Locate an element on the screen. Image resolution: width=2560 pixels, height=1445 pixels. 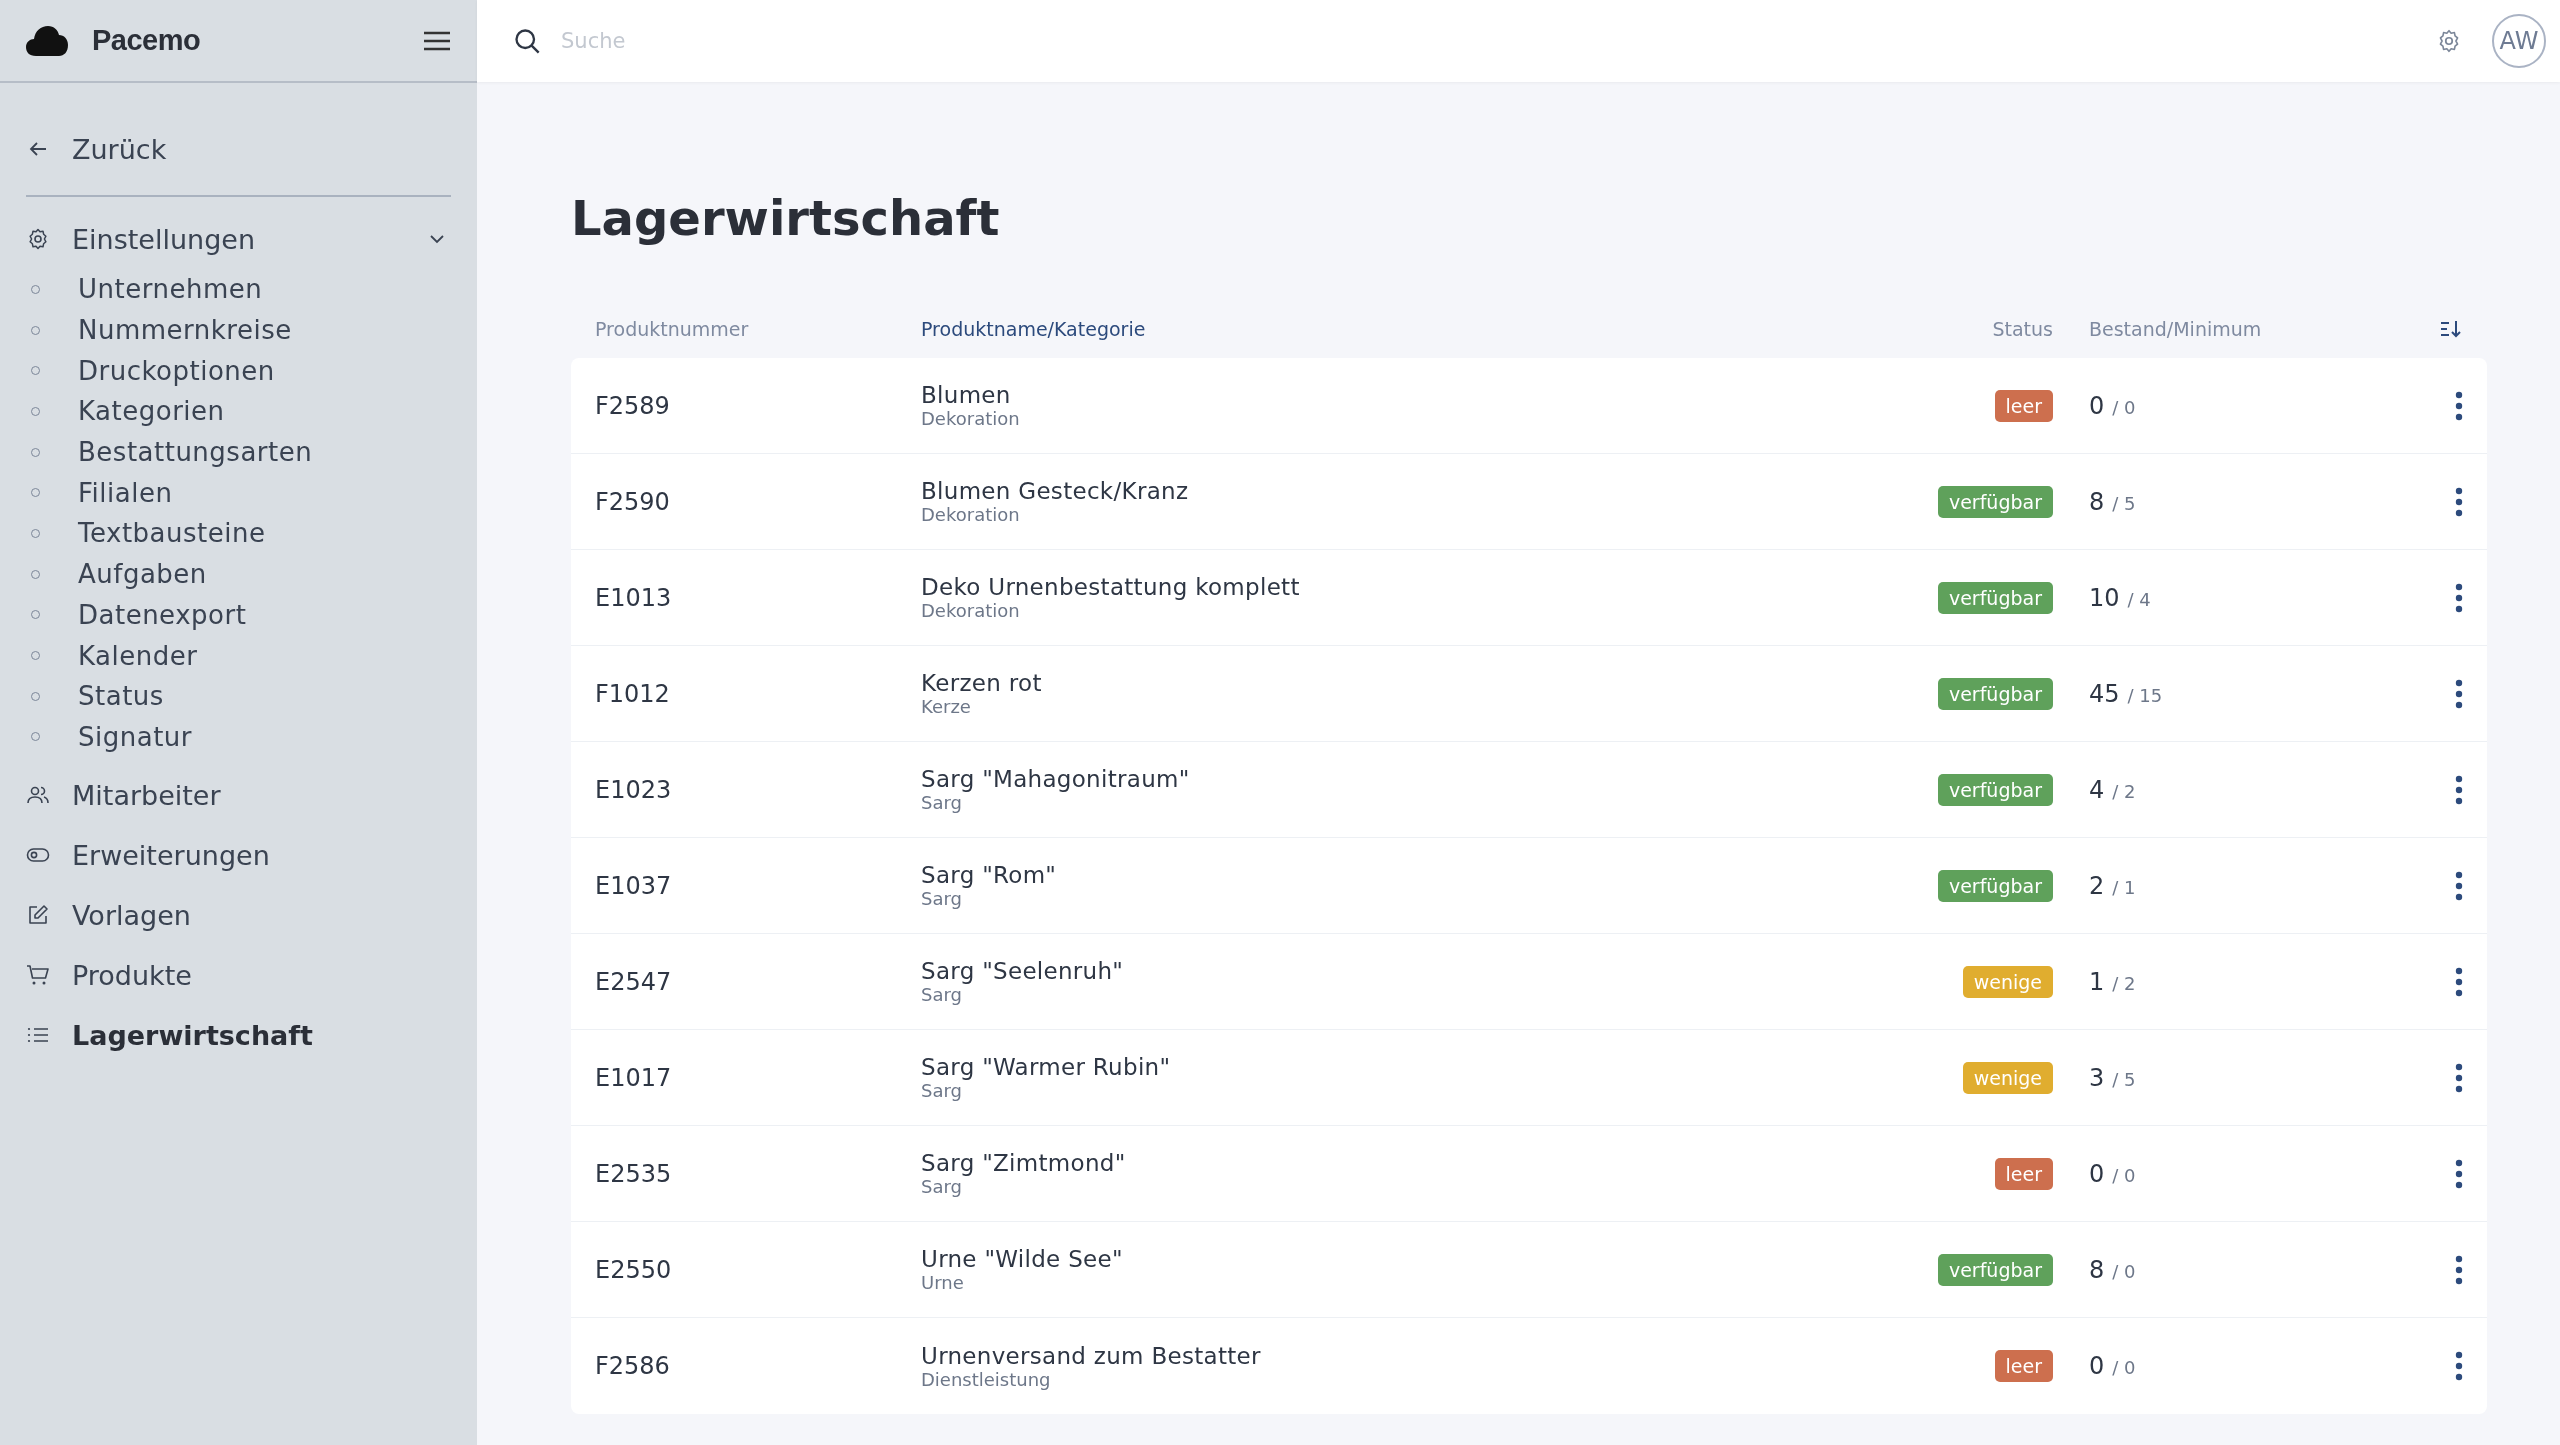
product-number: E1017 is located at coordinates (634, 1077).